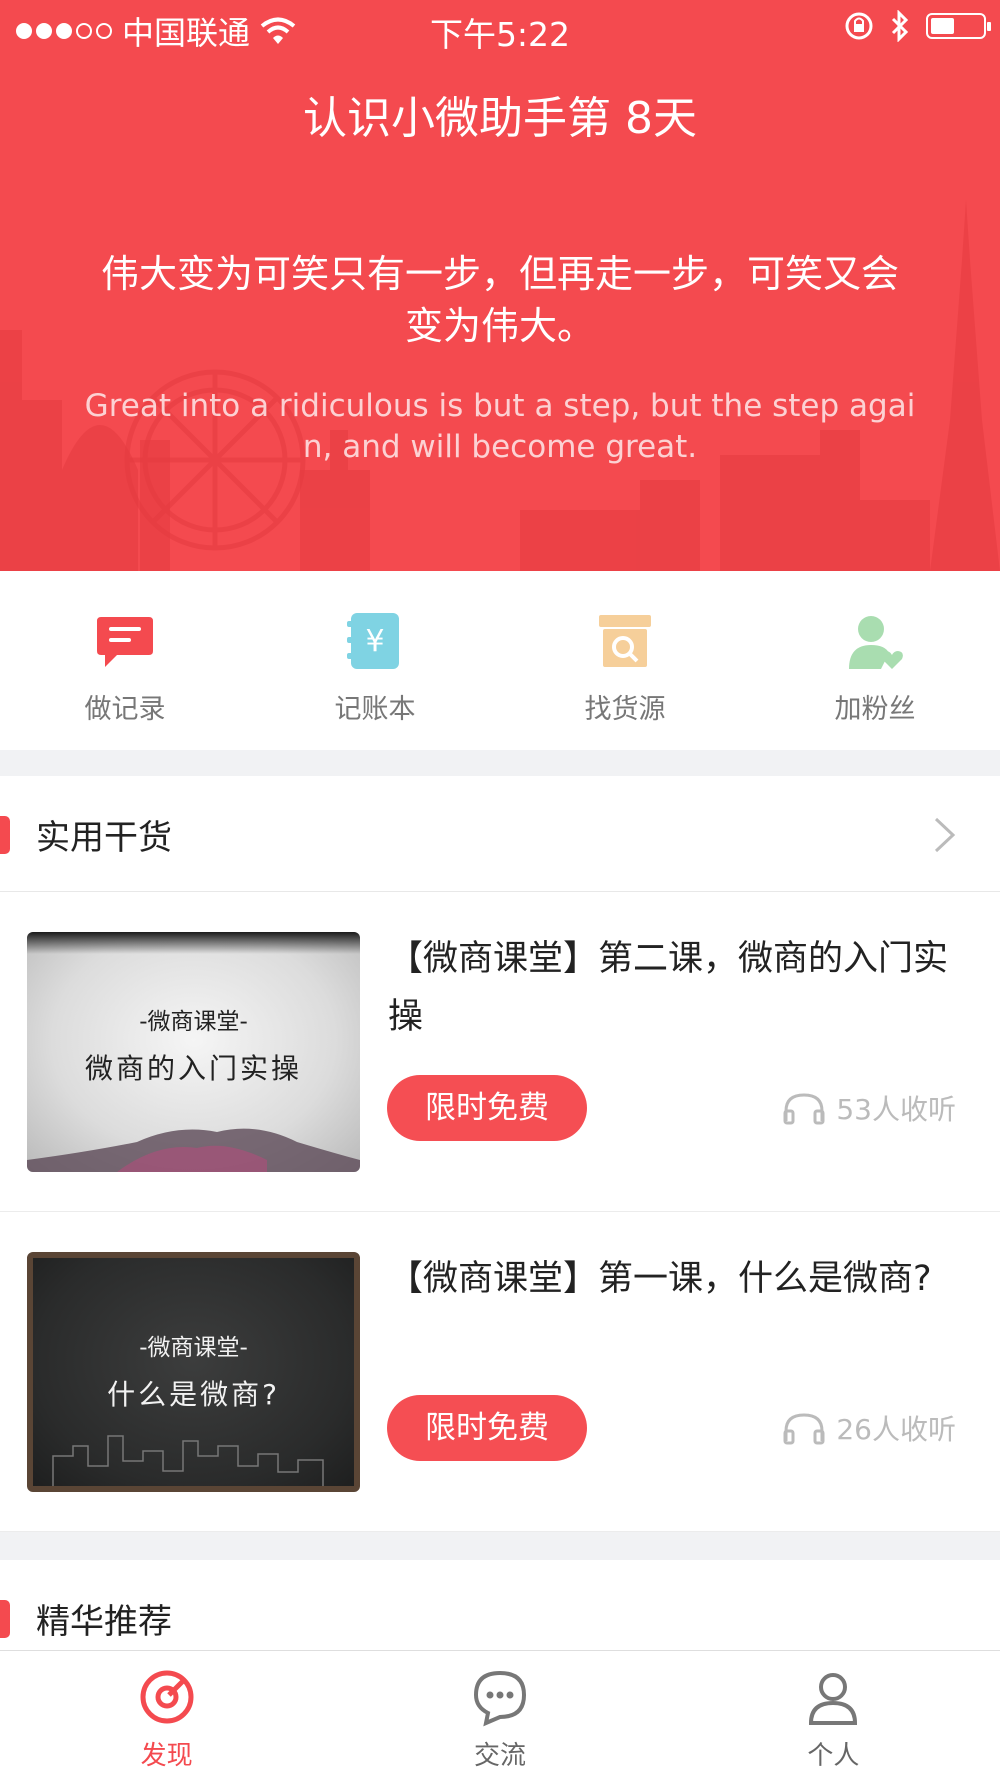 Image resolution: width=1000 pixels, height=1779 pixels. What do you see at coordinates (125, 709) in the screenshot?
I see `quick-action-label: 做记录` at bounding box center [125, 709].